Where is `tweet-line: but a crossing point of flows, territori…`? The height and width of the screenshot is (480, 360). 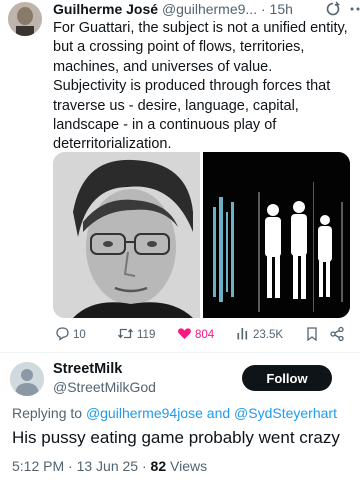
tweet-line: but a crossing point of flows, territori… is located at coordinates (179, 47).